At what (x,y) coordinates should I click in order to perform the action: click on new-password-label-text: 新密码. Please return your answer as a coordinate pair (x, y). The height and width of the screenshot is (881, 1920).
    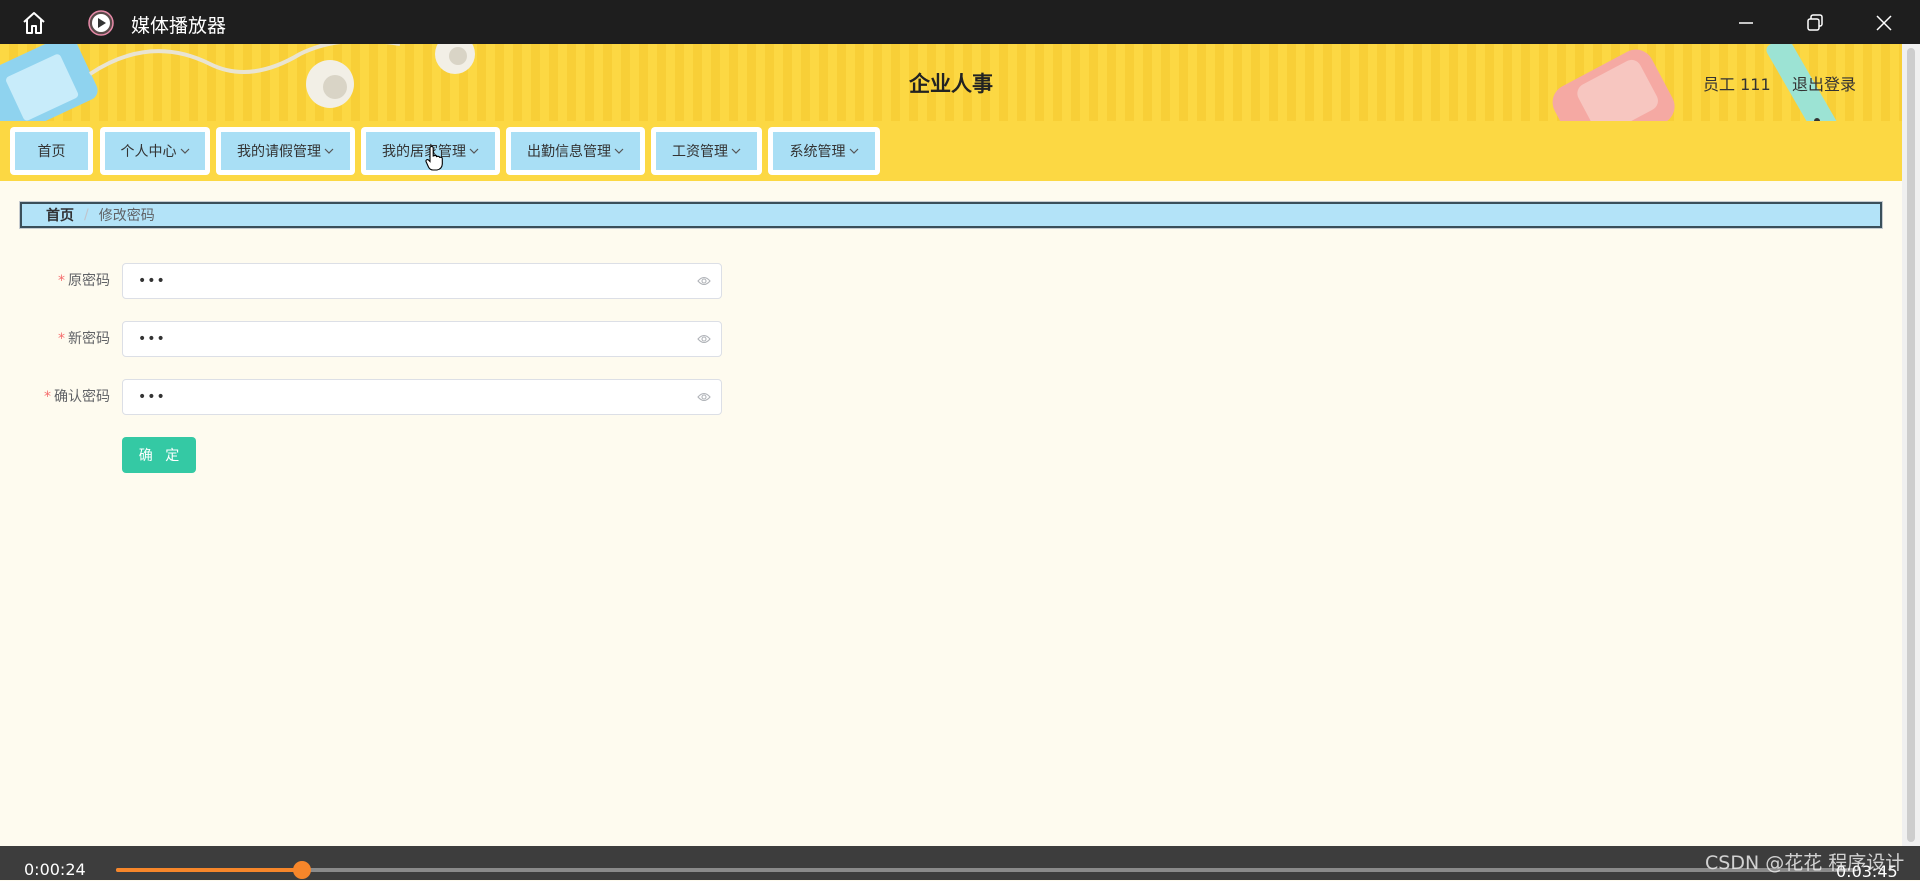
    Looking at the image, I should click on (89, 339).